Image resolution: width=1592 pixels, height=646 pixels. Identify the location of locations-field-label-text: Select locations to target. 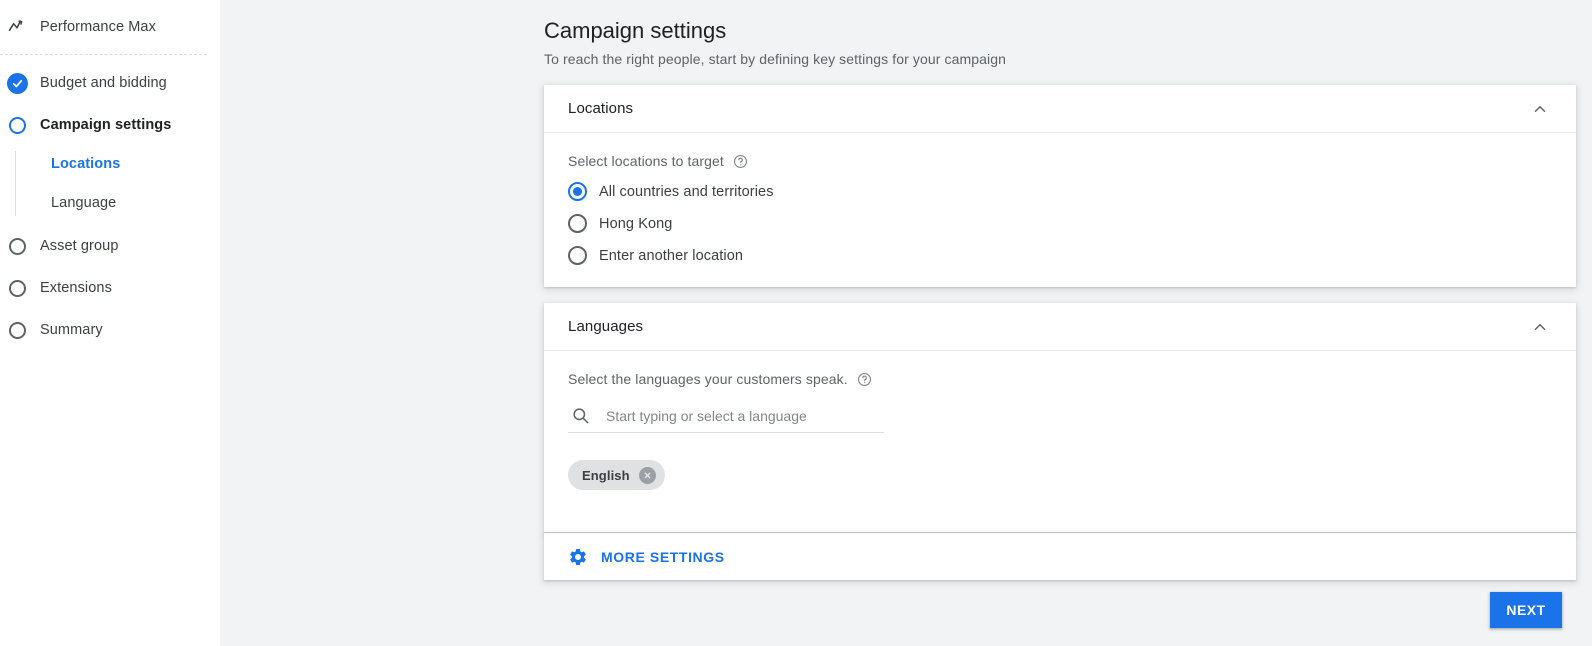
(646, 161).